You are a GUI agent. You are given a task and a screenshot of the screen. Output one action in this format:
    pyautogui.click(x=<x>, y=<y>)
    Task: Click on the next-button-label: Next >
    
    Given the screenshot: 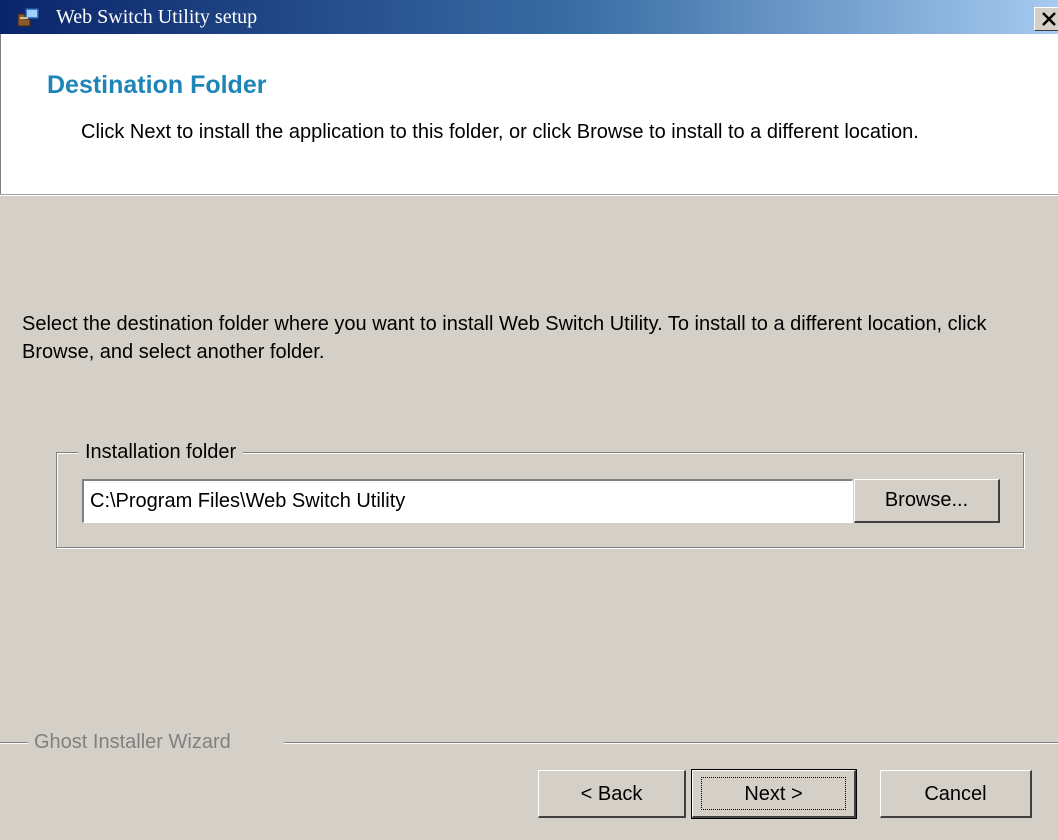 What is the action you would take?
    pyautogui.click(x=773, y=794)
    